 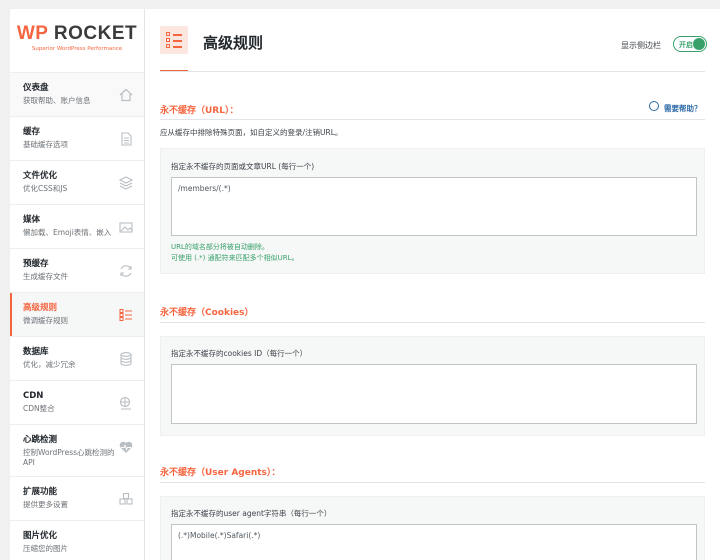 I want to click on sidebar-item-heartbeat: 心跳检测 控制WordPress心跳检测的API, so click(x=77, y=450).